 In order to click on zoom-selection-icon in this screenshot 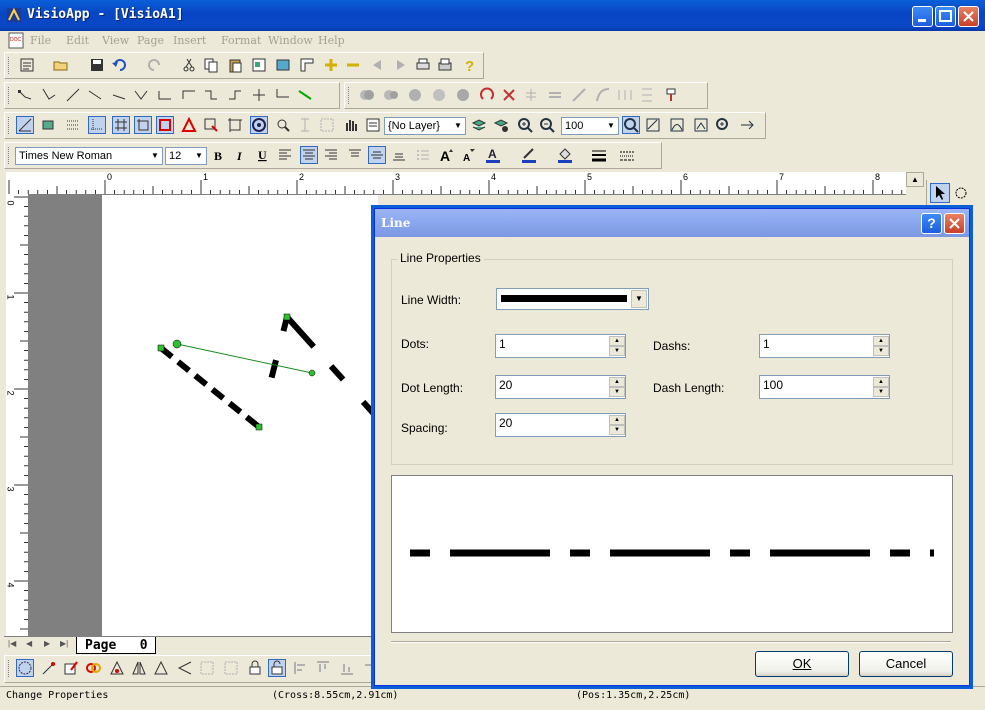, I will do `click(701, 125)`.